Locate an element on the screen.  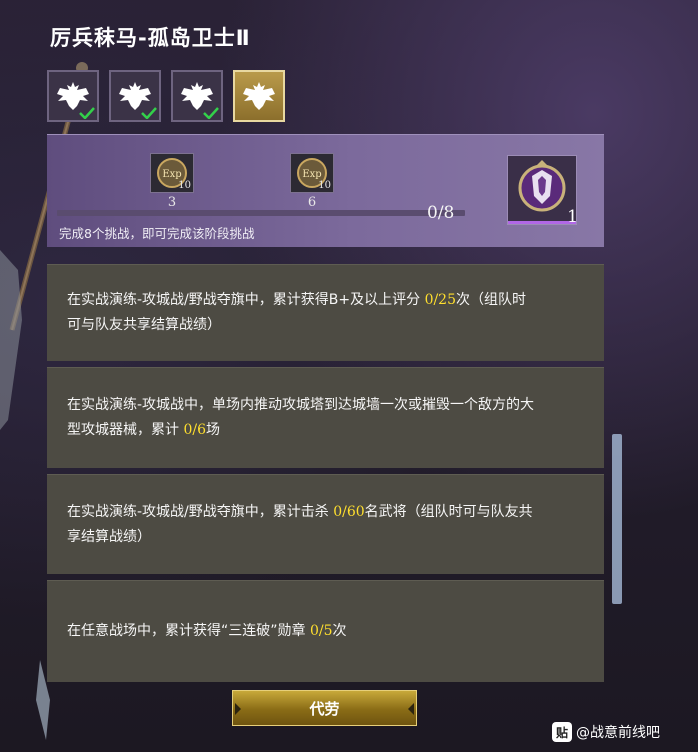
reward-panel: Exp 10 3 Exp 10 6 0/8 完成8个挑战，即可完成该阶段挑战 1 is located at coordinates (325, 190).